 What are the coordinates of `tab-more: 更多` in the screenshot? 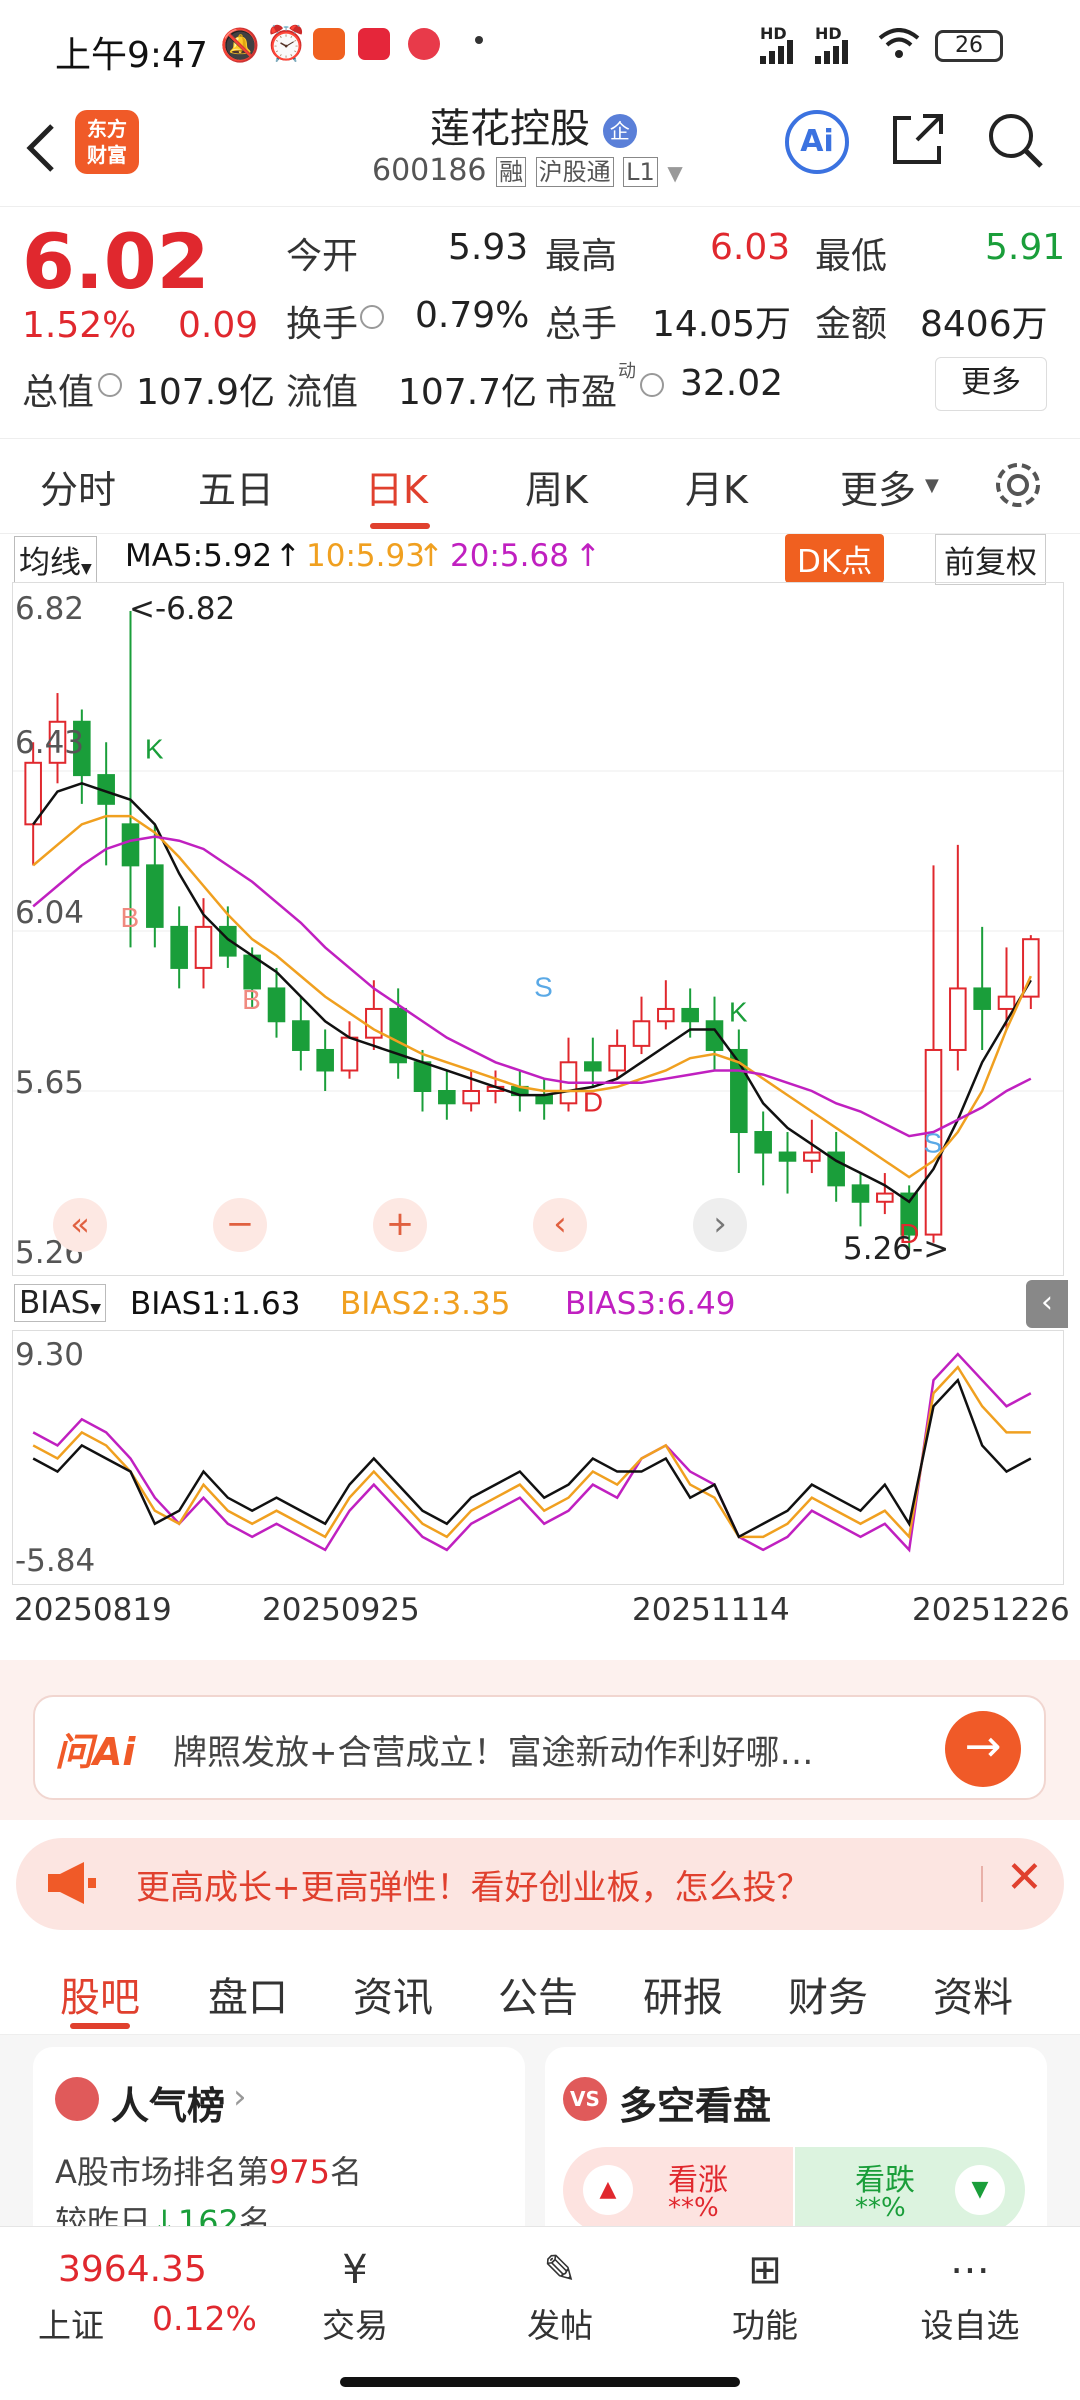 It's located at (878, 486).